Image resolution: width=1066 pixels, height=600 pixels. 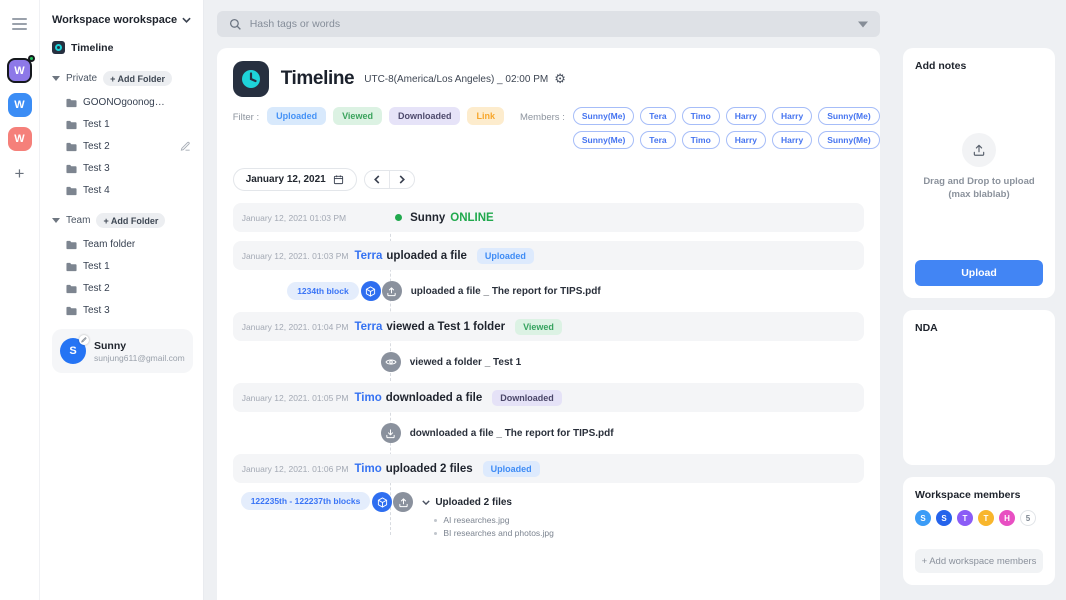 What do you see at coordinates (466, 362) in the screenshot?
I see `detail-text: viewed a folder _ Test 1` at bounding box center [466, 362].